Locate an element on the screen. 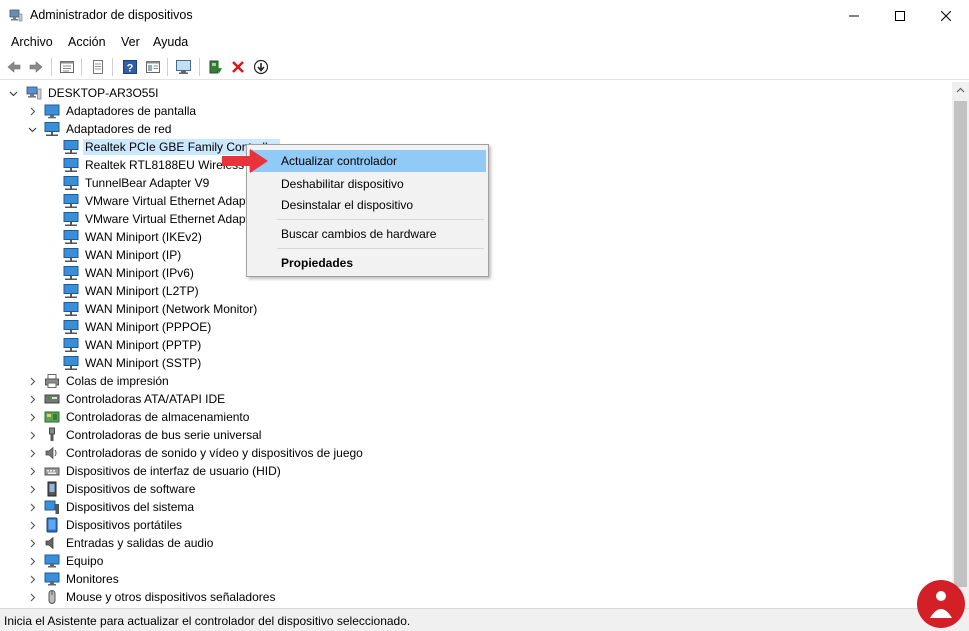  menu-archivo: Archivo is located at coordinates (32, 42).